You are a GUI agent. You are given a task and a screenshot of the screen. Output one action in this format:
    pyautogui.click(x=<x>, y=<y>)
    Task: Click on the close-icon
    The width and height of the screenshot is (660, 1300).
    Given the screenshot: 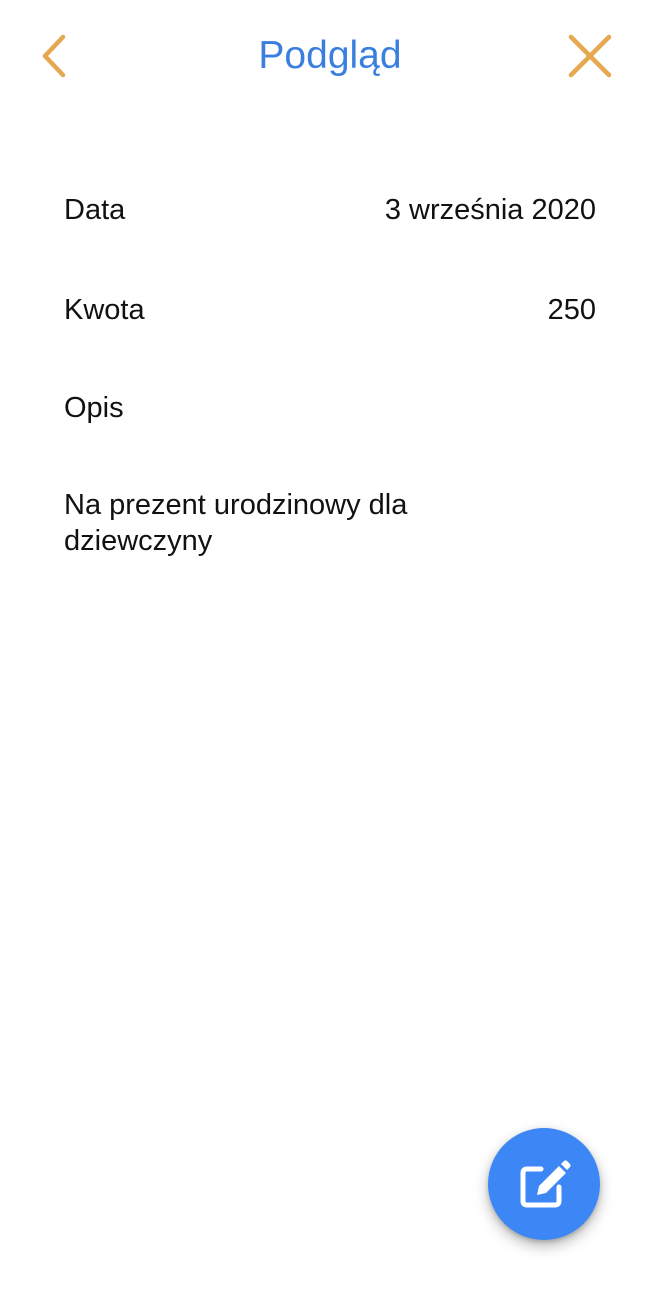 What is the action you would take?
    pyautogui.click(x=590, y=56)
    